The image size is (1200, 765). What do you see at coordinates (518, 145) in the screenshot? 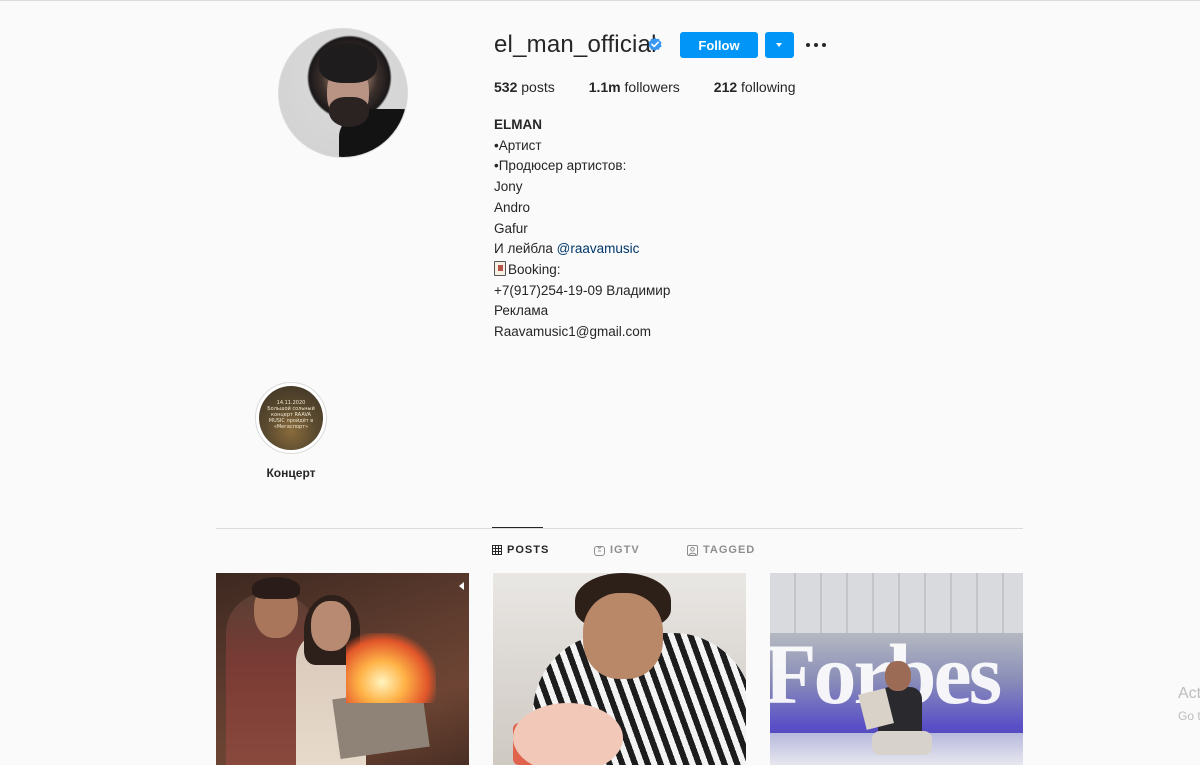
I see `bio-line: •Артист` at bounding box center [518, 145].